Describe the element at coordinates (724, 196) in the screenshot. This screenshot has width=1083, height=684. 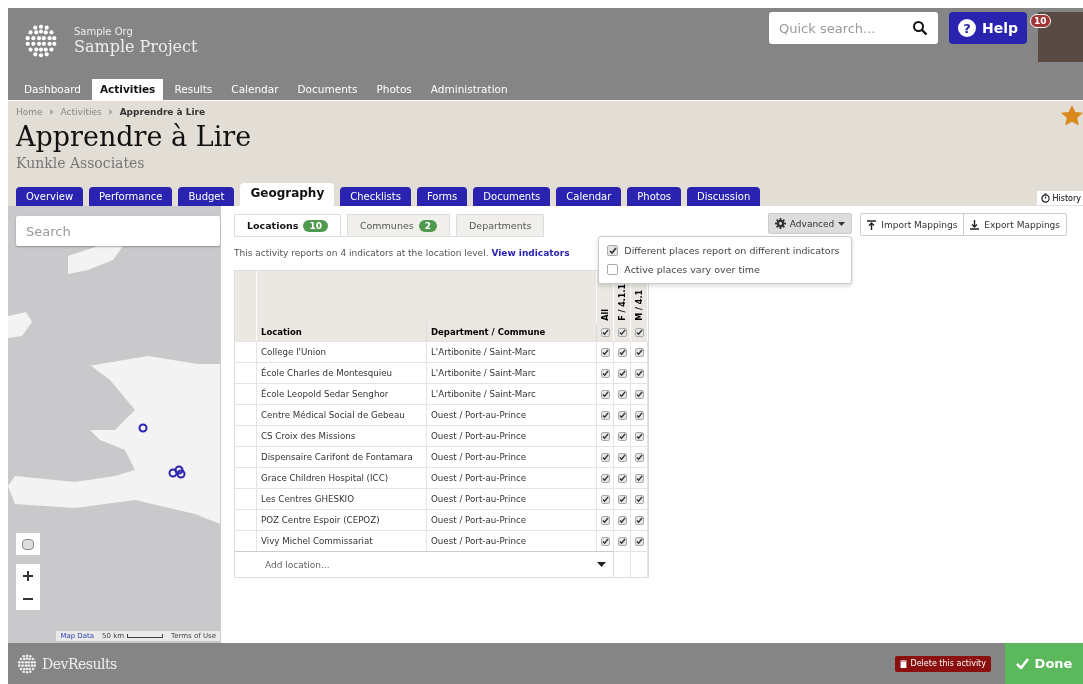
I see `section-tab: Discussion` at that location.